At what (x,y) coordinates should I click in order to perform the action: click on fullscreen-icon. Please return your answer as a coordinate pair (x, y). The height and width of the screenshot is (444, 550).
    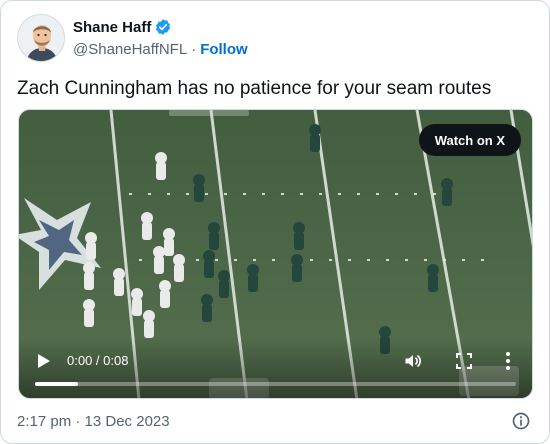
    Looking at the image, I should click on (464, 361).